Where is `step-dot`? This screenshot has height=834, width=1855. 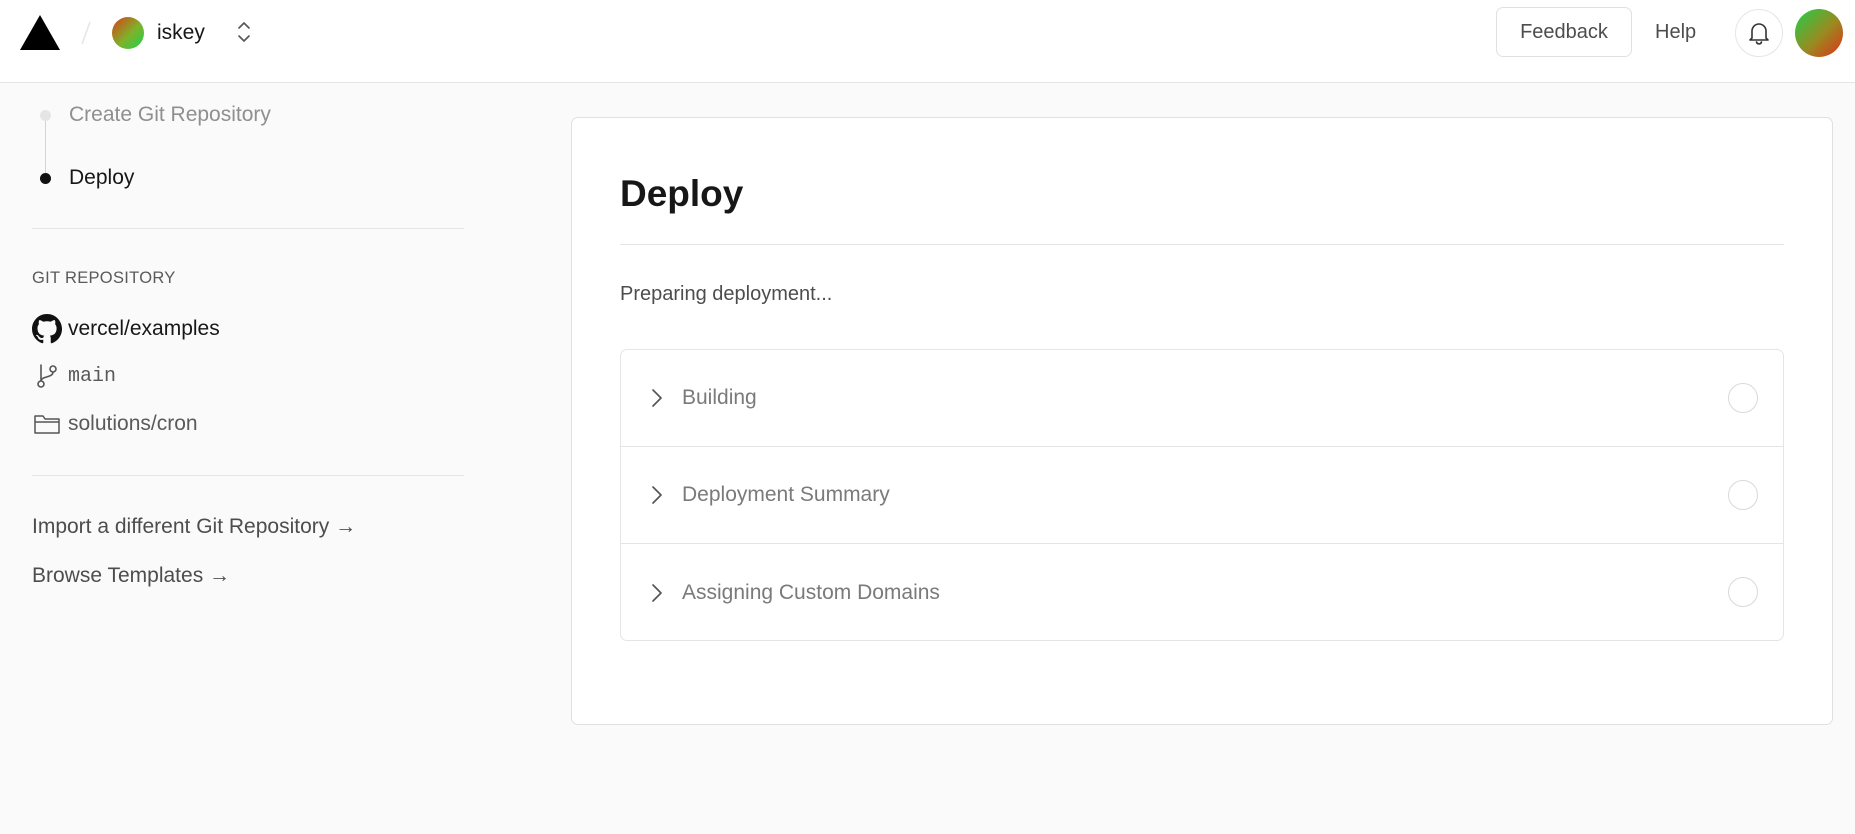 step-dot is located at coordinates (45, 115).